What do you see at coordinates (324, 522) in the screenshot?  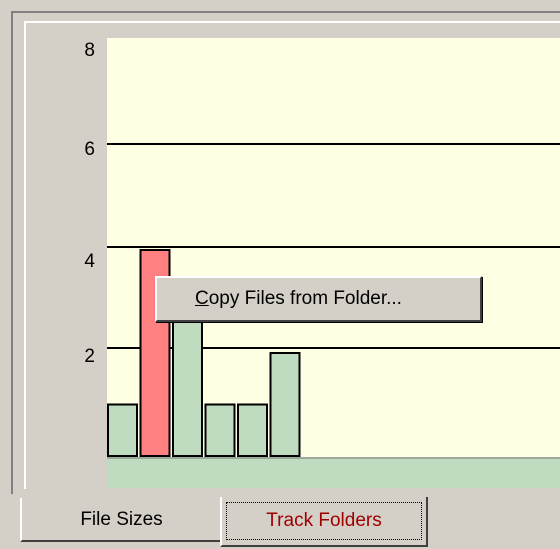 I see `tab-track-folders: Track Folders` at bounding box center [324, 522].